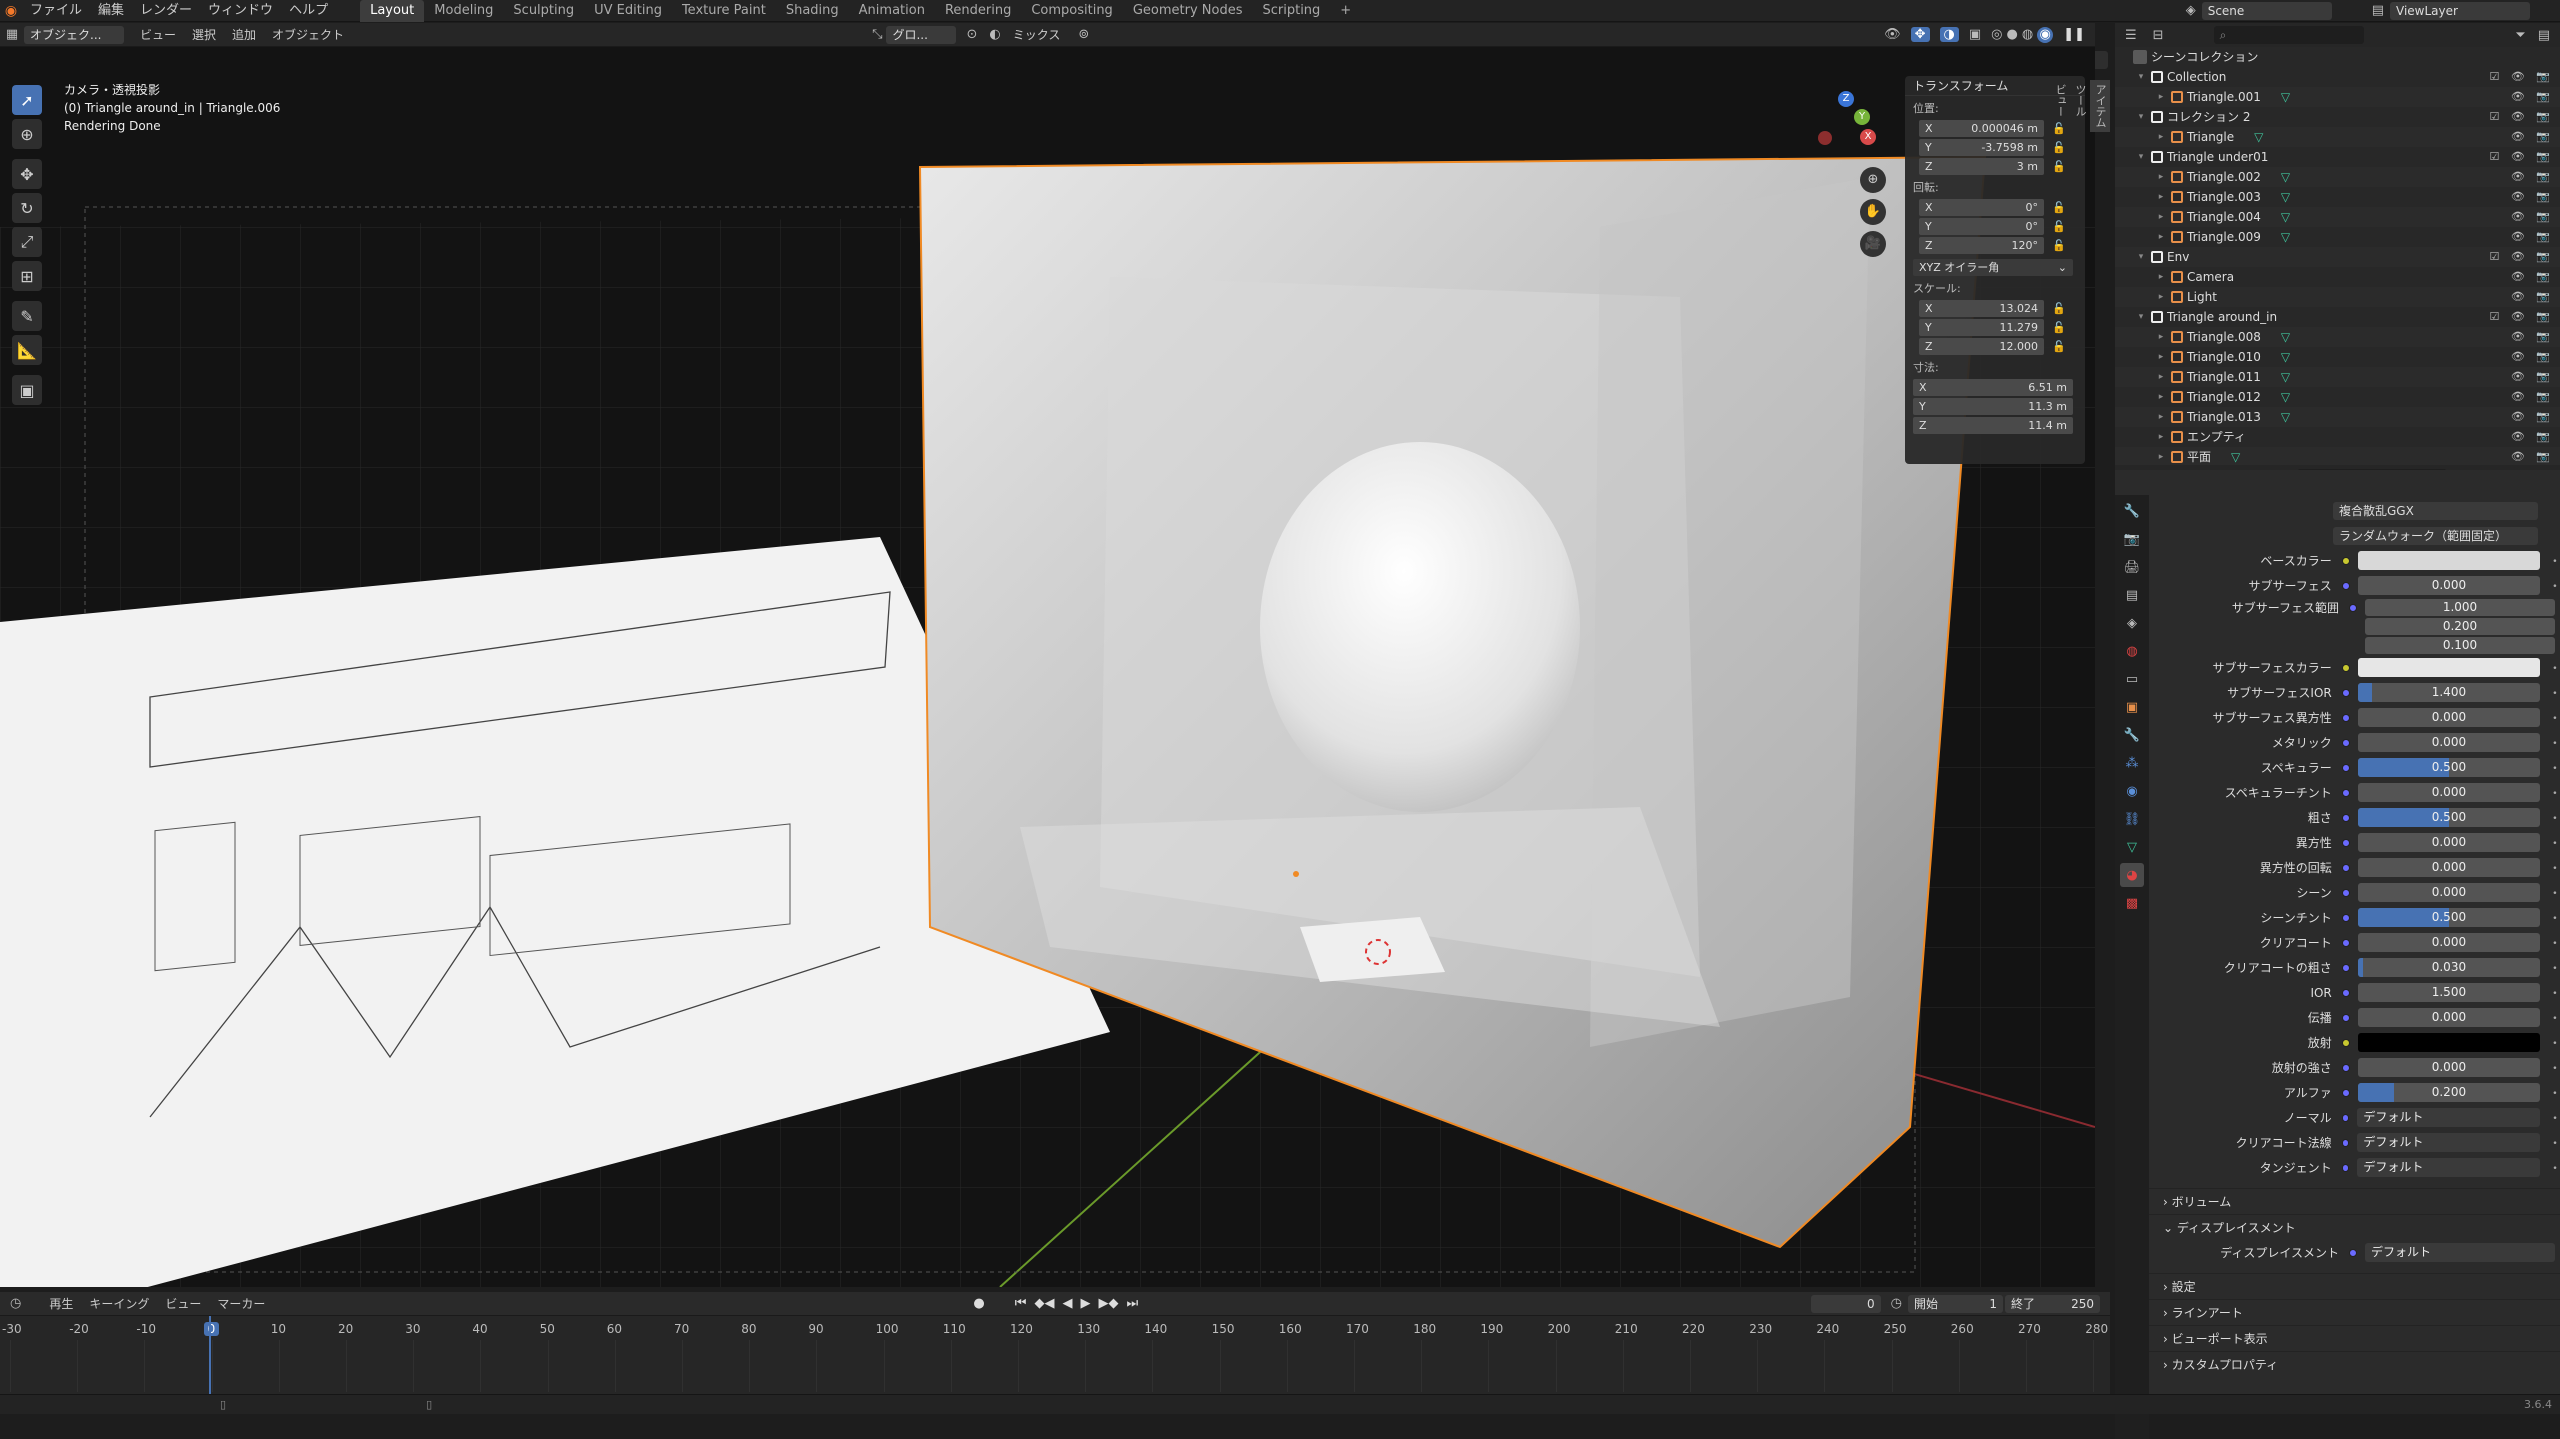 This screenshot has width=2560, height=1439. I want to click on viewlayer-selector: ViewLayer, so click(2460, 10).